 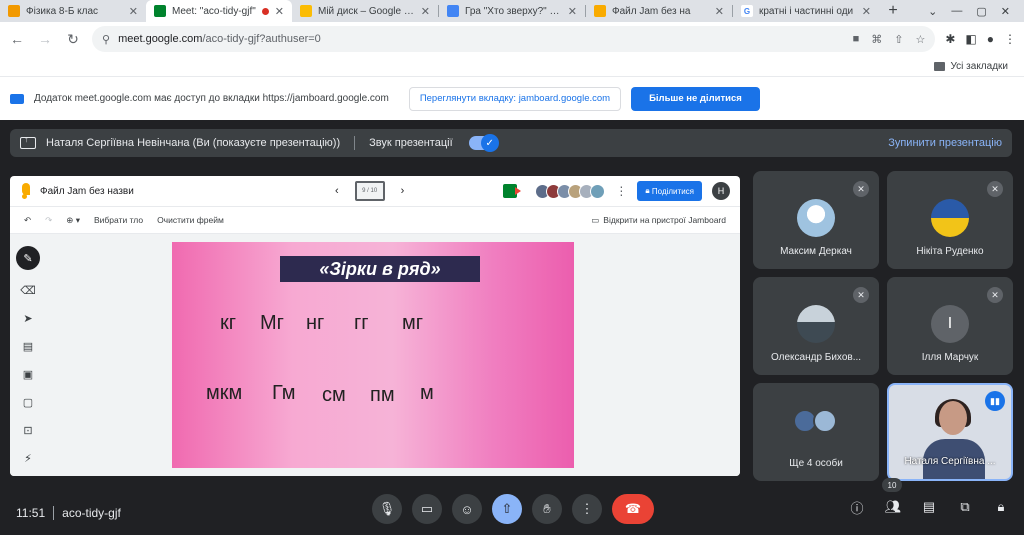 What do you see at coordinates (816, 220) in the screenshot?
I see `participant-tile: ✕ Максим Деркач` at bounding box center [816, 220].